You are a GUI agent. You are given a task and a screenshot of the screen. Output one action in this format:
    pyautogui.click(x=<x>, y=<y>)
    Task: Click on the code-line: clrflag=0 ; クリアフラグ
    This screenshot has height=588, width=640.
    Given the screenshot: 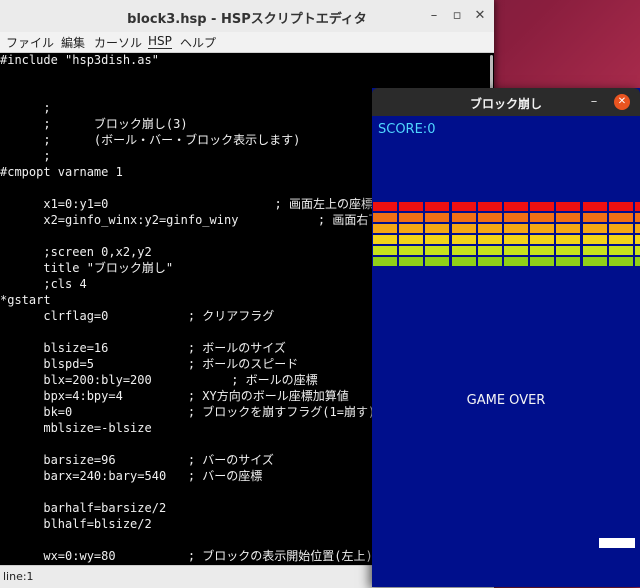 What is the action you would take?
    pyautogui.click(x=137, y=316)
    